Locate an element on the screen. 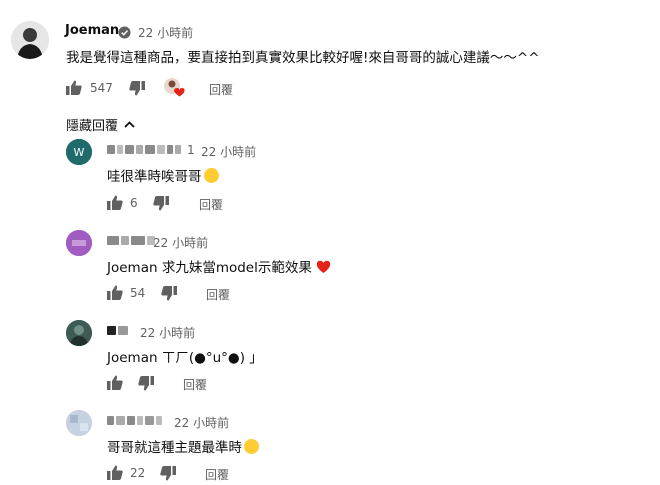  grin-emoji-icon is located at coordinates (211, 175).